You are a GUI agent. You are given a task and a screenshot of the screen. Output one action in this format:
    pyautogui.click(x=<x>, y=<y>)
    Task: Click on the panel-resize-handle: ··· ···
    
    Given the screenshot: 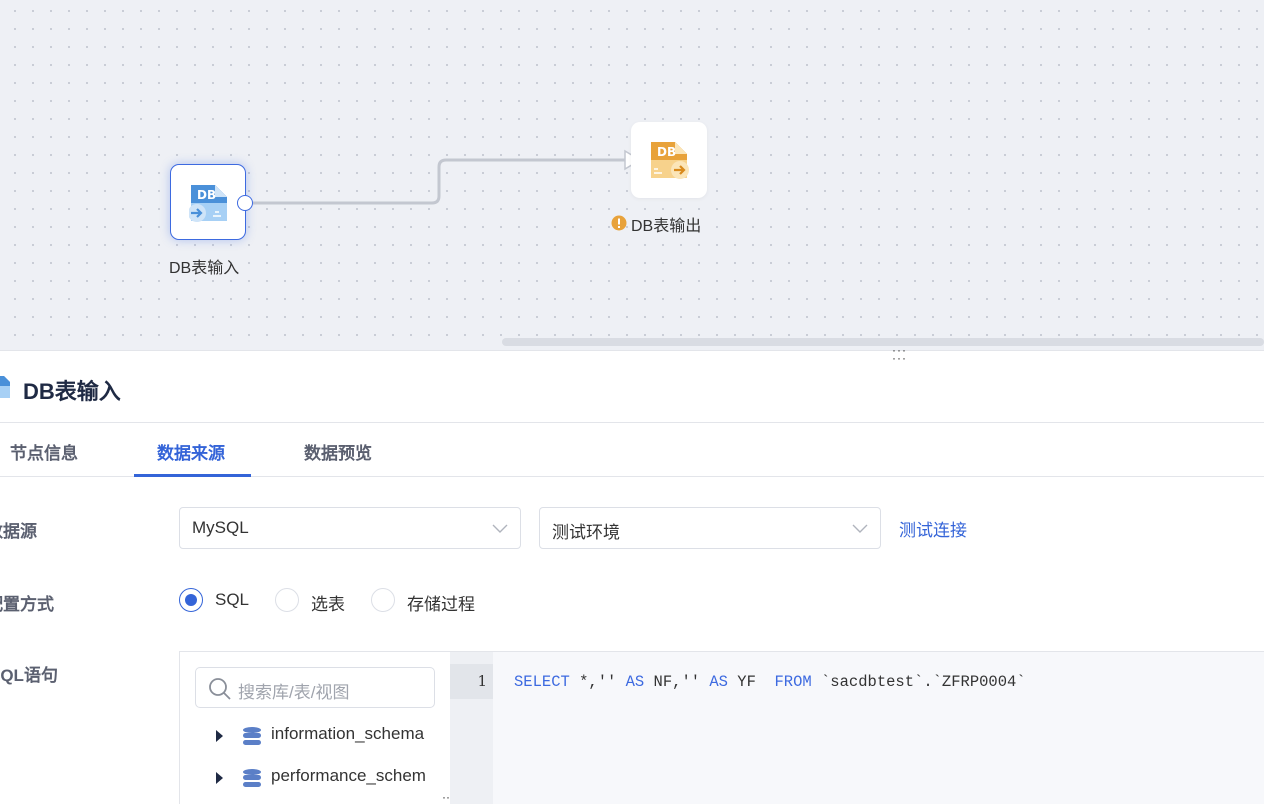 What is the action you would take?
    pyautogui.click(x=899, y=354)
    